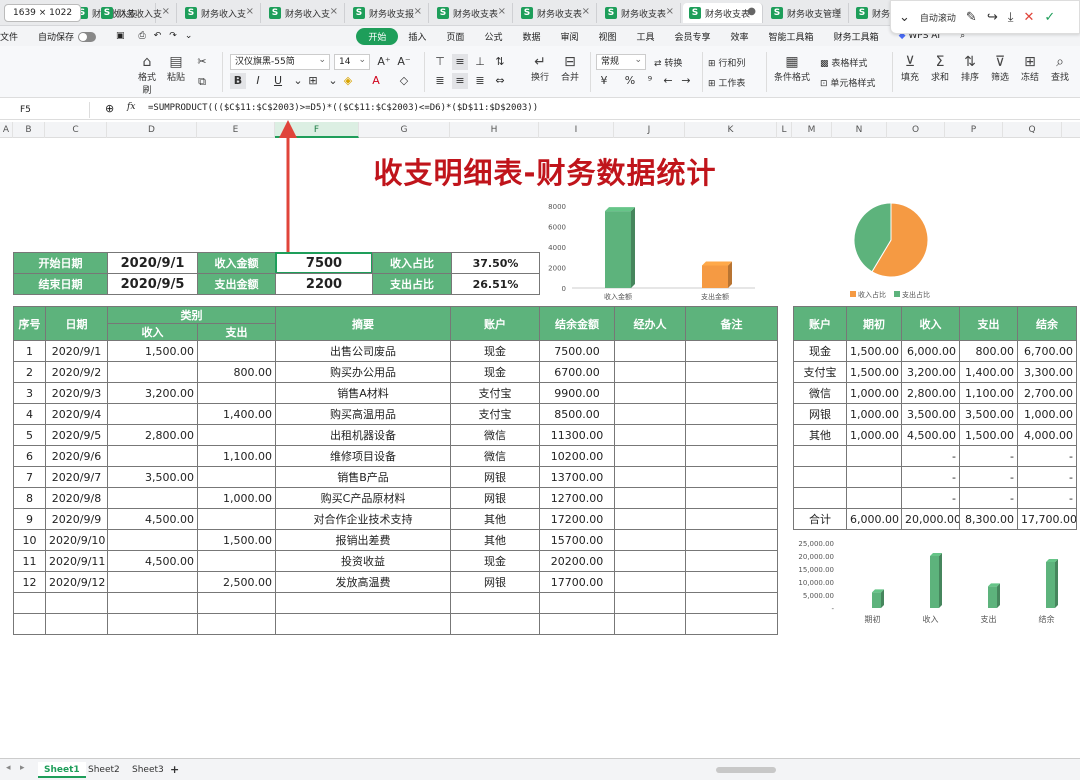 The height and width of the screenshot is (780, 1080). I want to click on account-cell: 3,200.00, so click(930, 372).